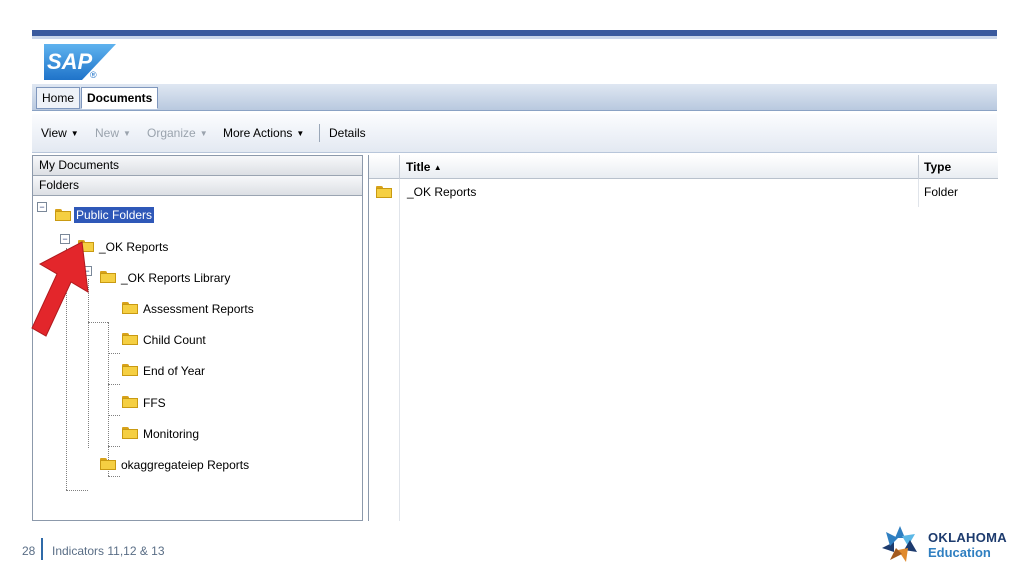 The image size is (1024, 576). I want to click on org-name-line2: Education, so click(959, 552).